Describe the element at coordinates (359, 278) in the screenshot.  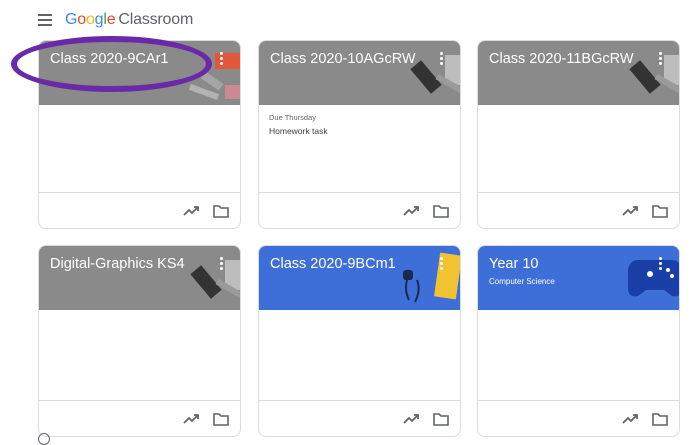
I see `class-card-header: Class 2020-9BCm1` at that location.